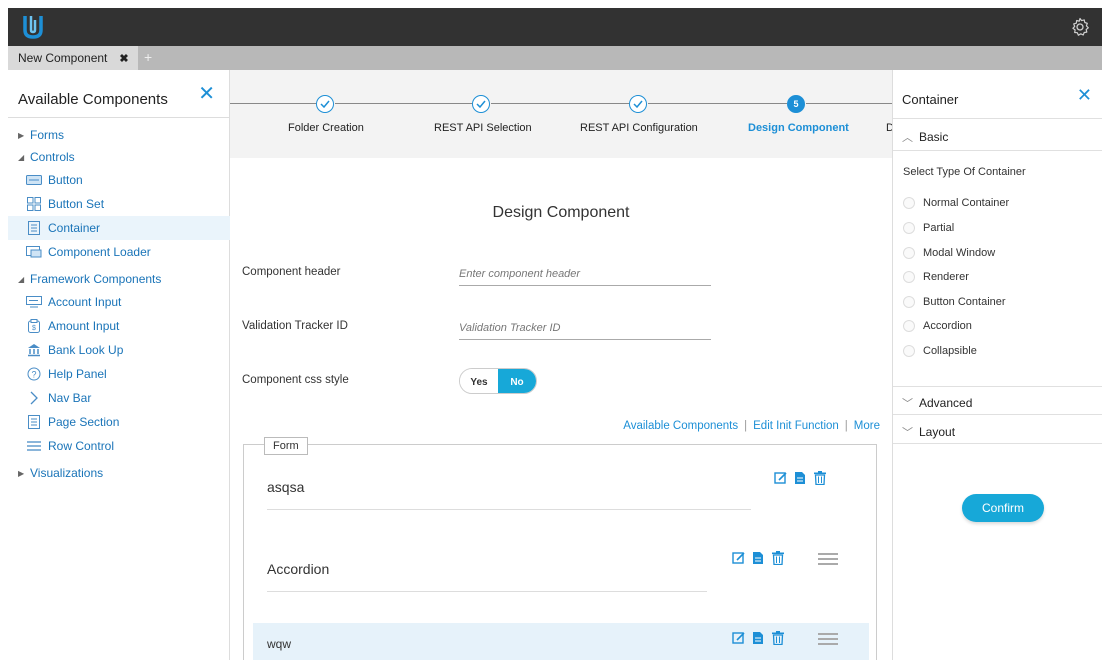 This screenshot has height=660, width=1102. What do you see at coordinates (65, 180) in the screenshot?
I see `tree-item-label: Button` at bounding box center [65, 180].